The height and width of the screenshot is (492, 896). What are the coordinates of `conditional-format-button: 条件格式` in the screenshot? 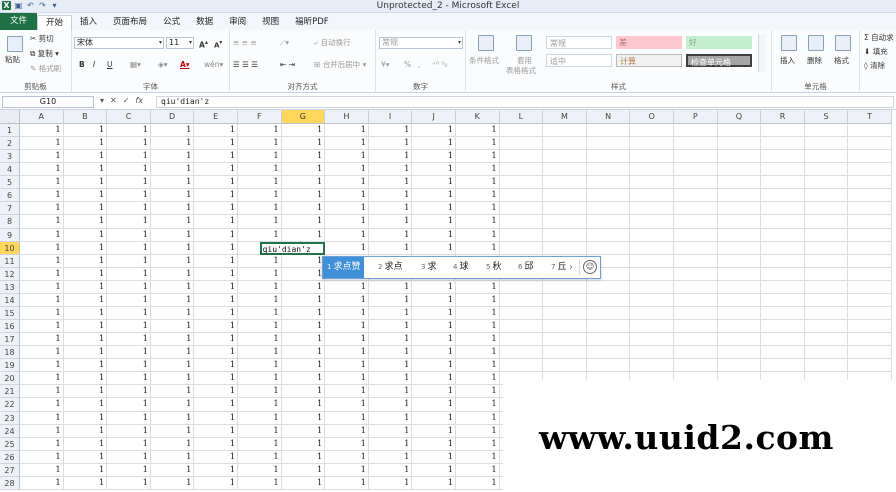 It's located at (484, 61).